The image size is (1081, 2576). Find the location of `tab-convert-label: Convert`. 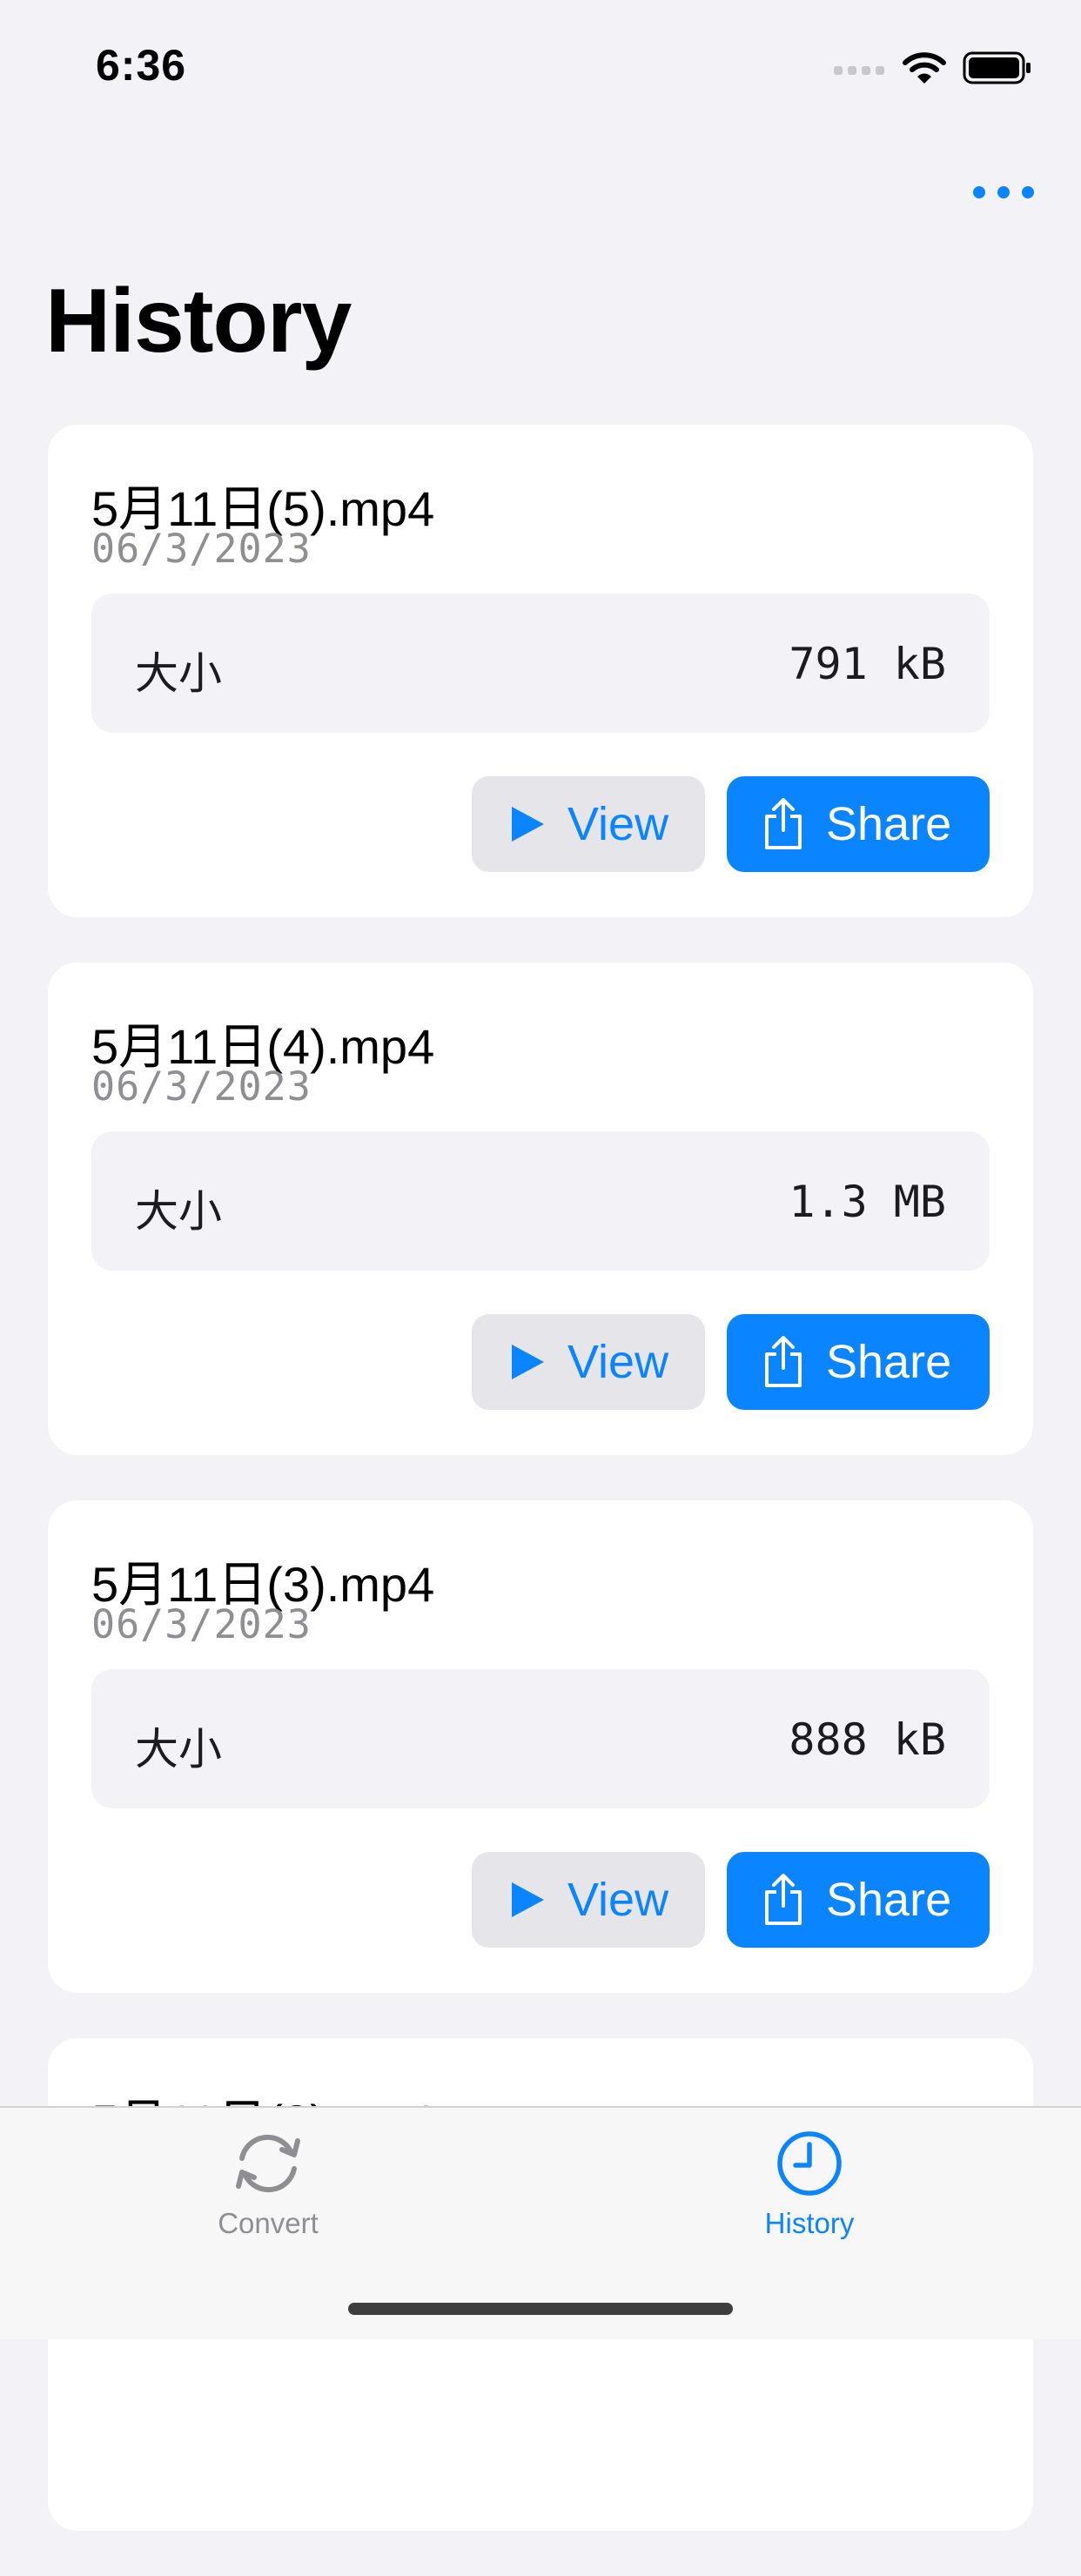

tab-convert-label: Convert is located at coordinates (268, 2223).